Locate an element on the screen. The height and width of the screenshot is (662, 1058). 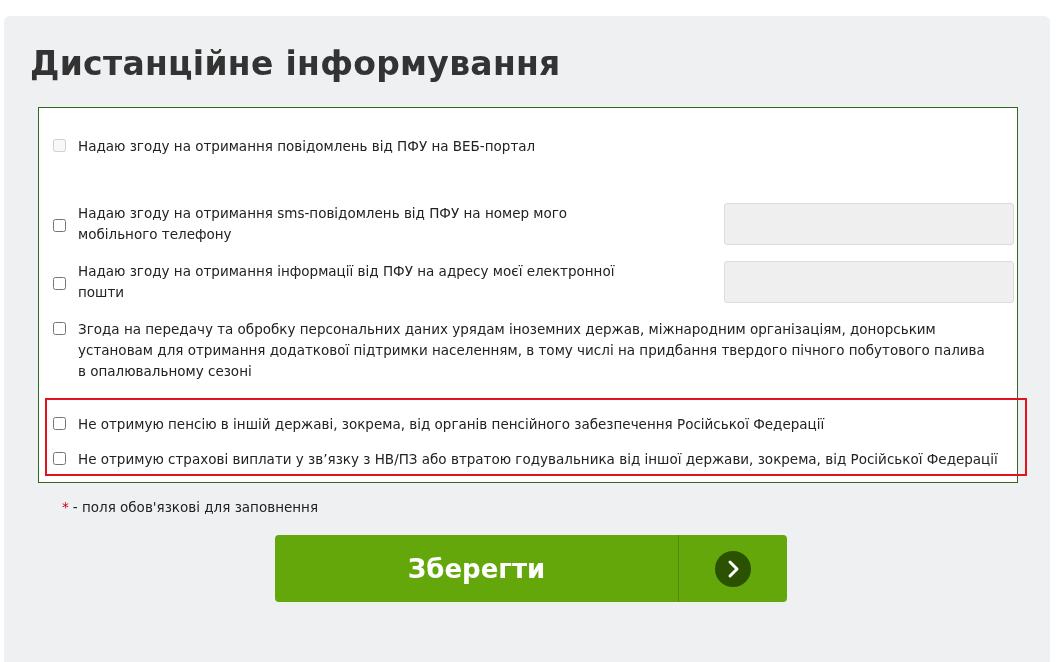
checkbox-label: Надаю згоду на отримання повідомлень від ПФУ на ВЕБ-портал is located at coordinates (307, 146).